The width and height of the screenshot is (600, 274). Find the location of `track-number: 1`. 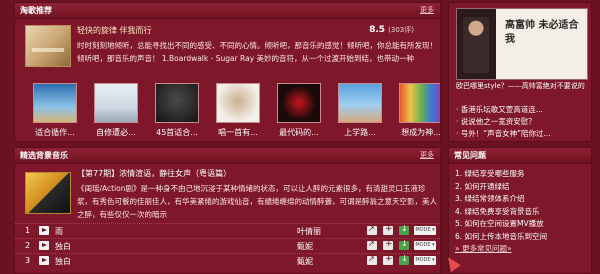

track-number: 1 is located at coordinates (28, 230).